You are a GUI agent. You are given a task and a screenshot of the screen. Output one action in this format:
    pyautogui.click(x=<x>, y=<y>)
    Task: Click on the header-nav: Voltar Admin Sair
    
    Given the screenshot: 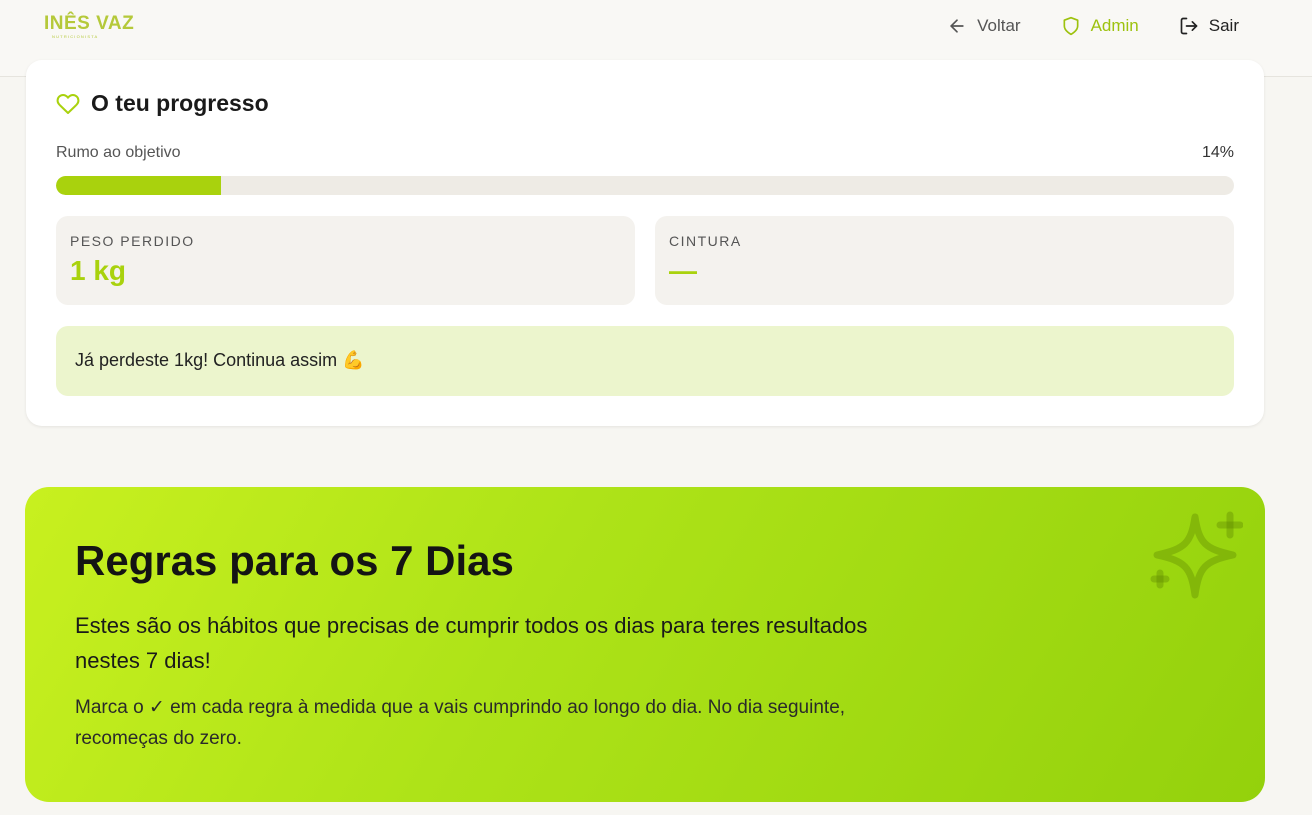 What is the action you would take?
    pyautogui.click(x=1093, y=26)
    